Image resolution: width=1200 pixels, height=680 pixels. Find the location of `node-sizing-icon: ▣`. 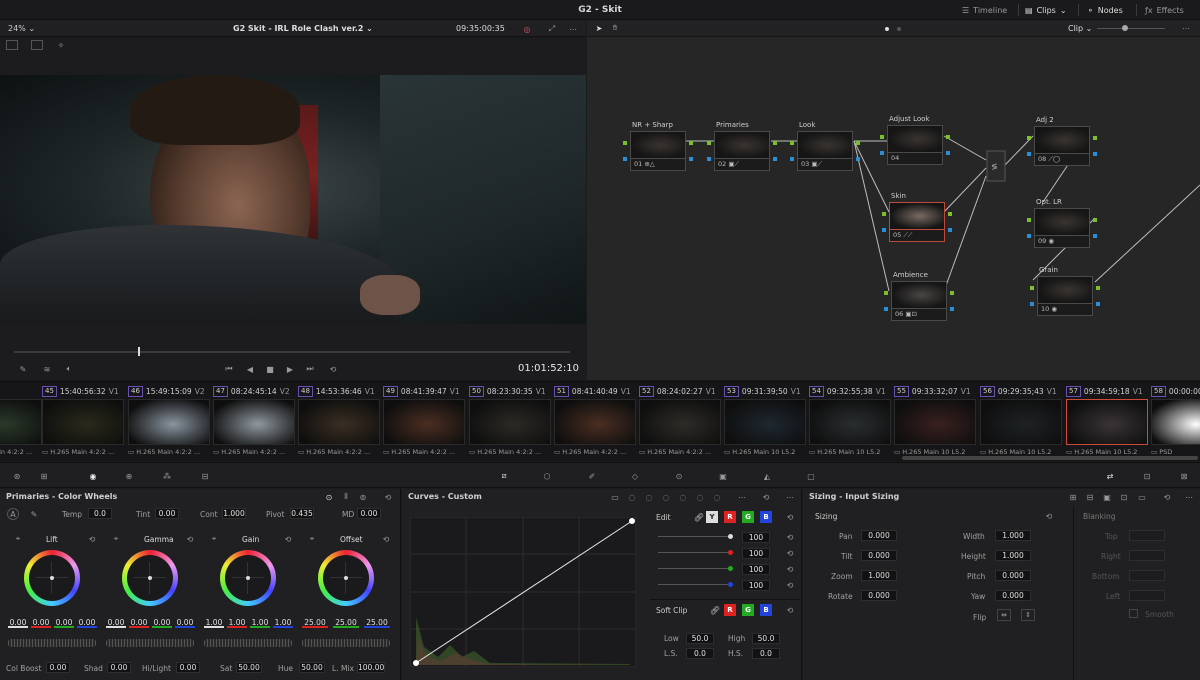

node-sizing-icon: ▣ is located at coordinates (1107, 497).